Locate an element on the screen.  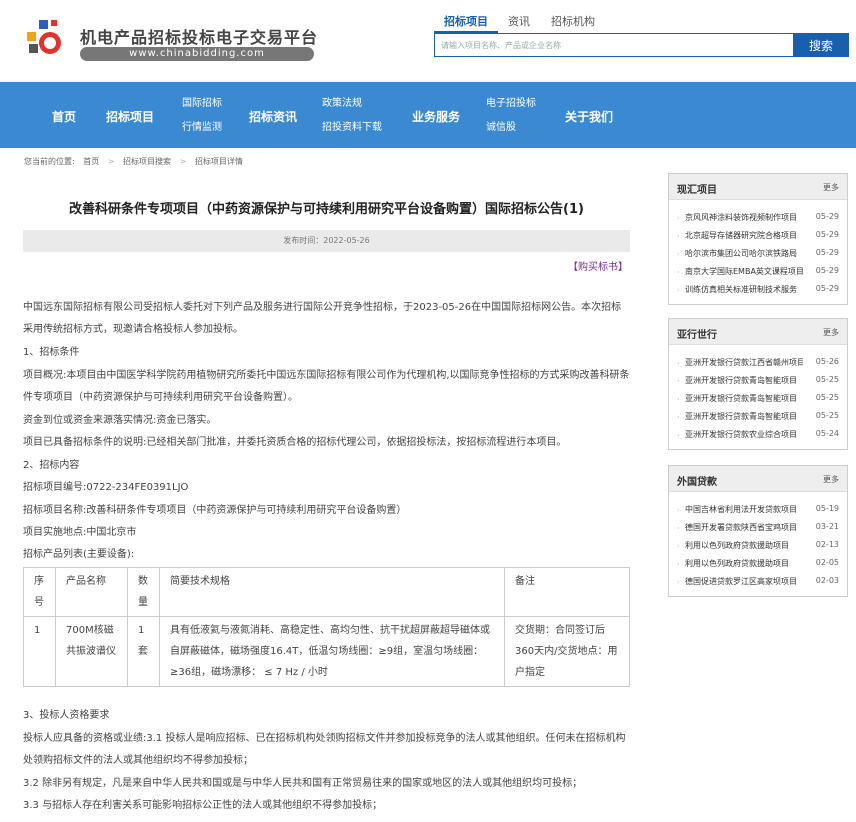
list-item: · 训练仿真相关标准研制技术服务 05-29 is located at coordinates (758, 291).